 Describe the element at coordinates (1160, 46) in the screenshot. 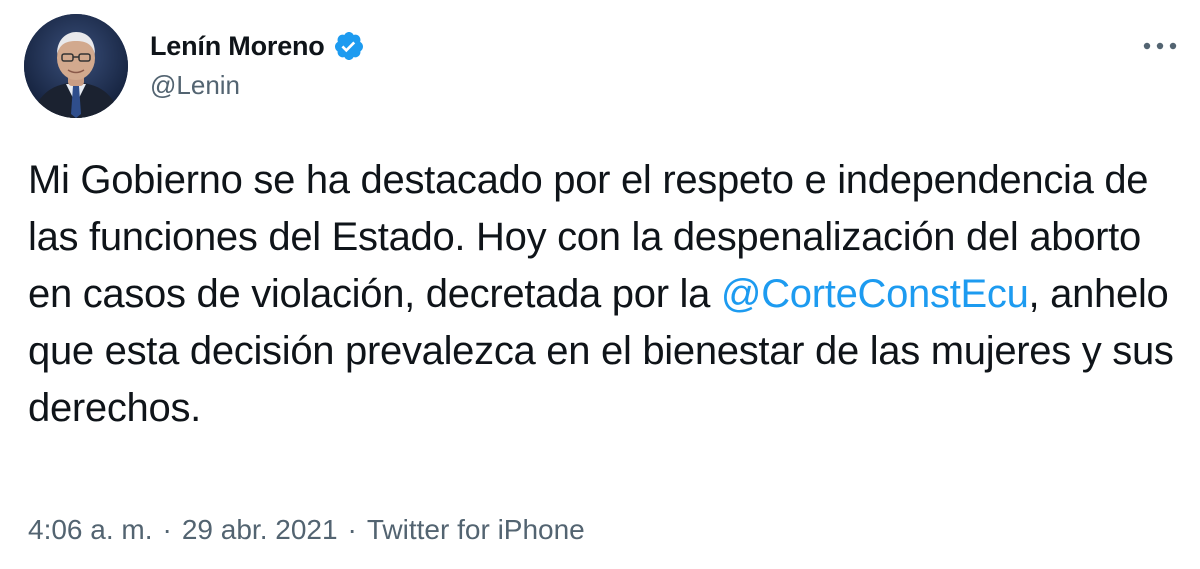

I see `more-options-icon` at that location.